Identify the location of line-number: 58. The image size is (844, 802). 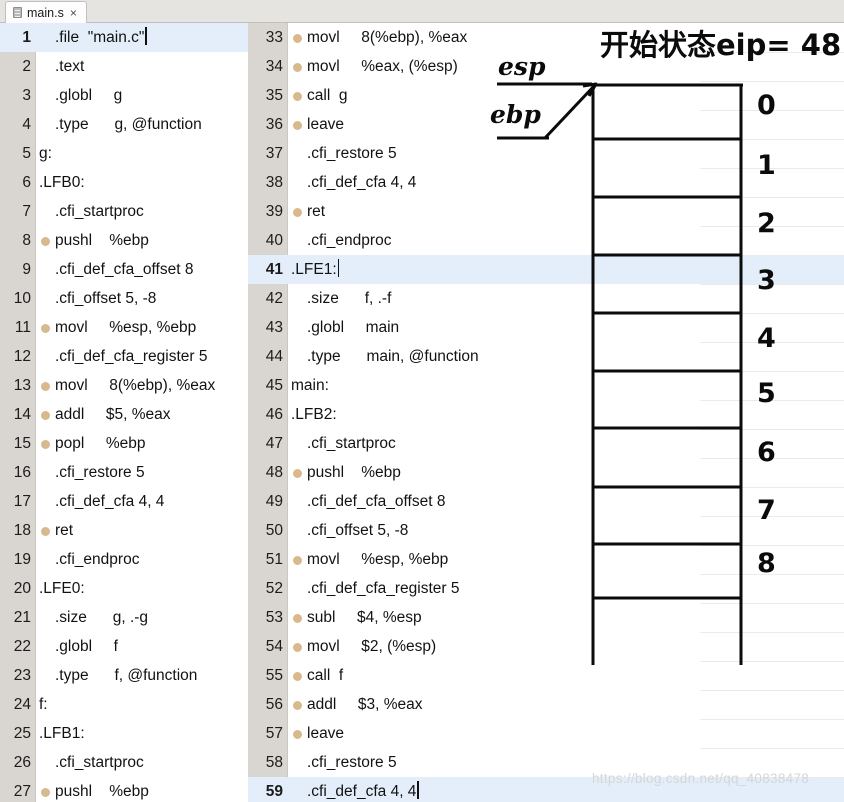
(274, 762).